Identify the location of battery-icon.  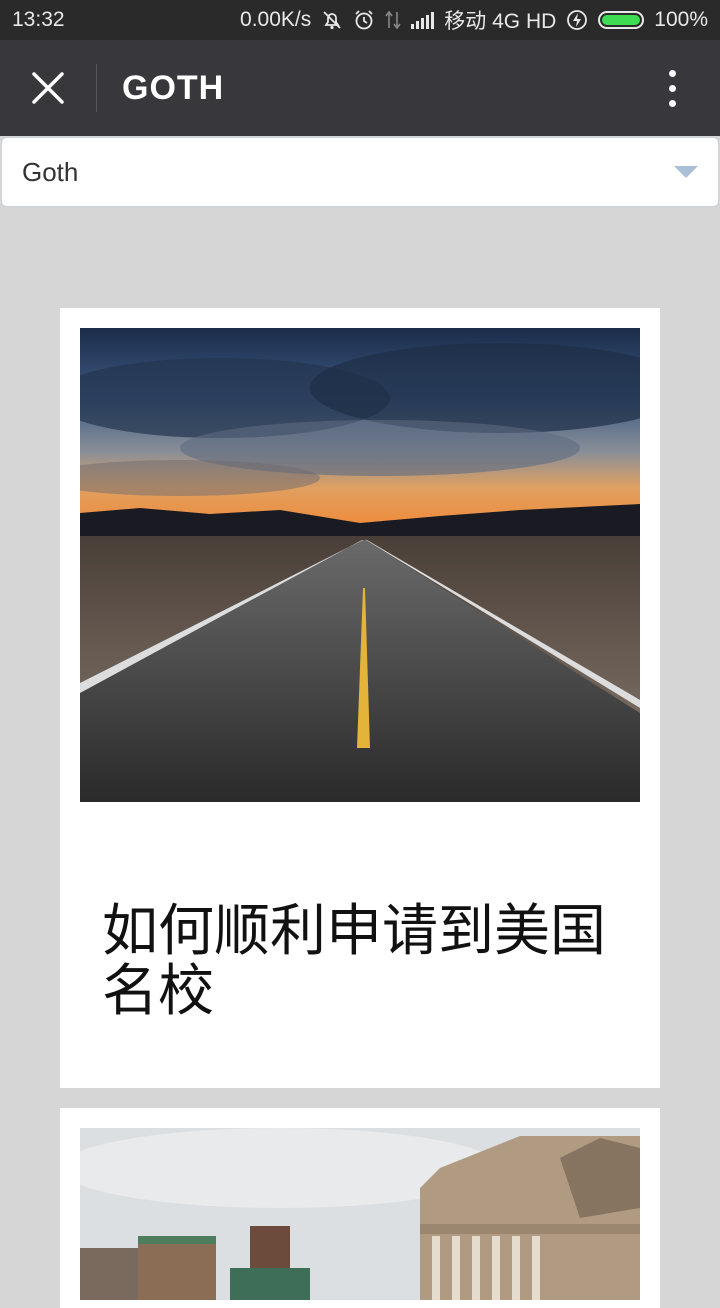
(621, 20).